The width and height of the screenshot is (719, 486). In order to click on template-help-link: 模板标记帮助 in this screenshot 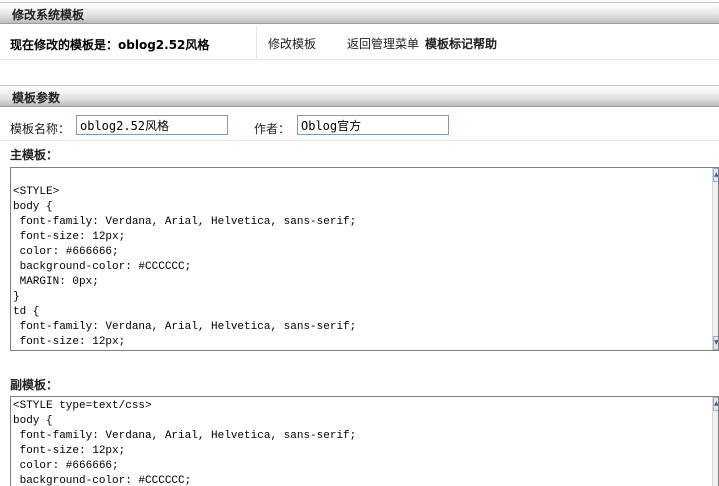, I will do `click(461, 43)`.